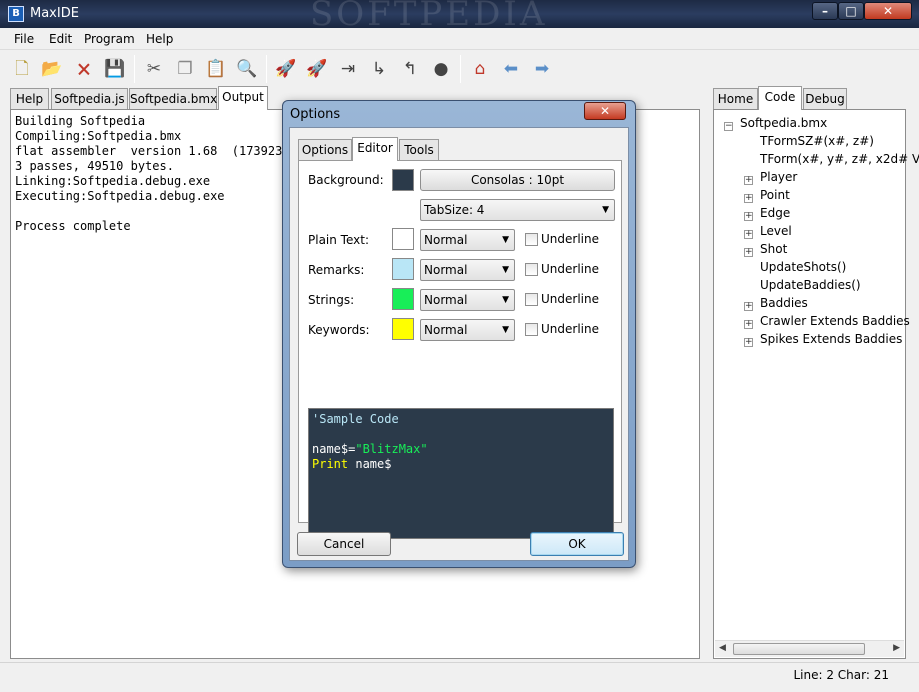 This screenshot has width=919, height=692. I want to click on strings-underline-checkbox, so click(531, 299).